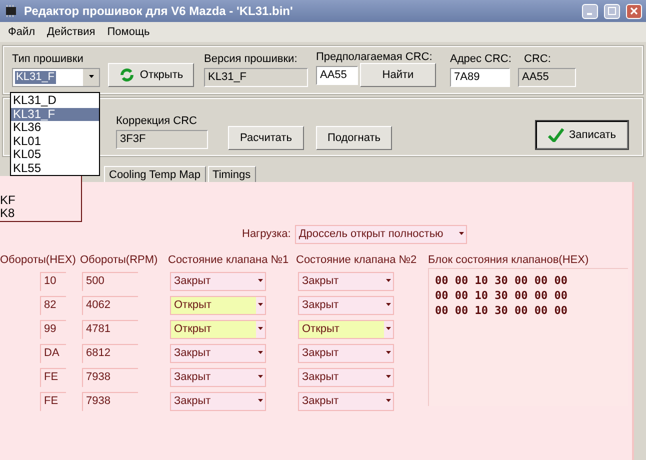 This screenshot has width=646, height=460. Describe the element at coordinates (53, 353) in the screenshot. I see `hex-field: DA` at that location.